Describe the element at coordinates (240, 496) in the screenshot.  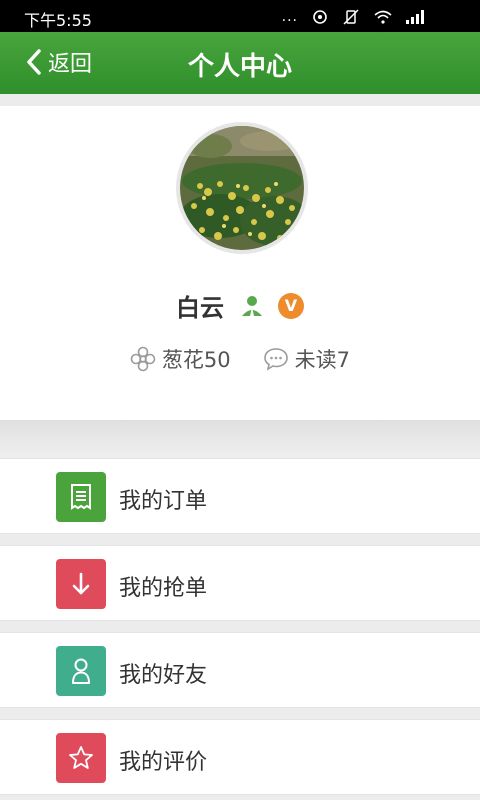
I see `menu-item-orders: 我的订单` at that location.